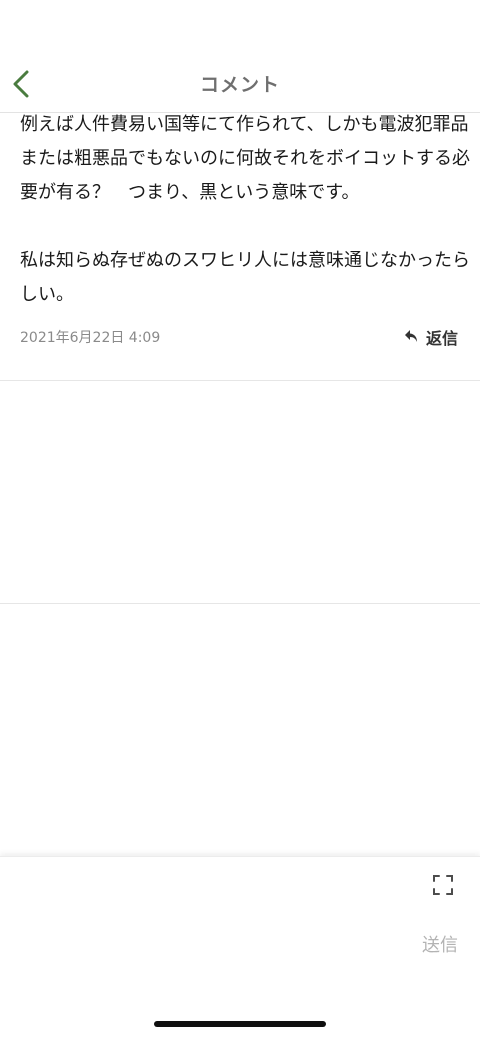  I want to click on page-title: コメント, so click(239, 85).